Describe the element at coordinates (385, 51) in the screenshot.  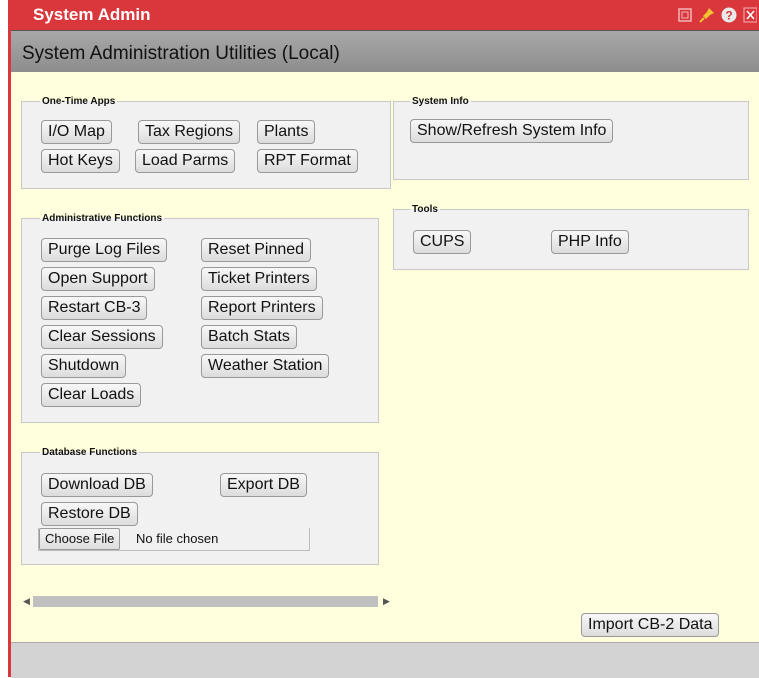
I see `page-header: System Administration Utilities (Local)` at that location.